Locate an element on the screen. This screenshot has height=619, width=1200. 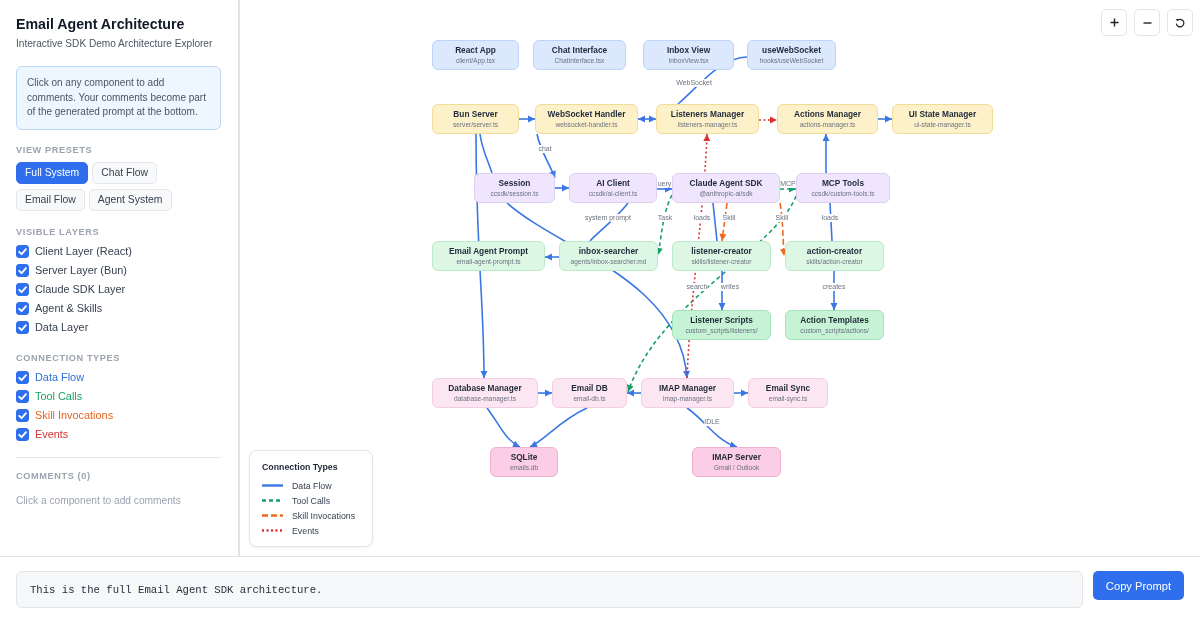
component-name: WebSocket Handler is located at coordinates (586, 114).